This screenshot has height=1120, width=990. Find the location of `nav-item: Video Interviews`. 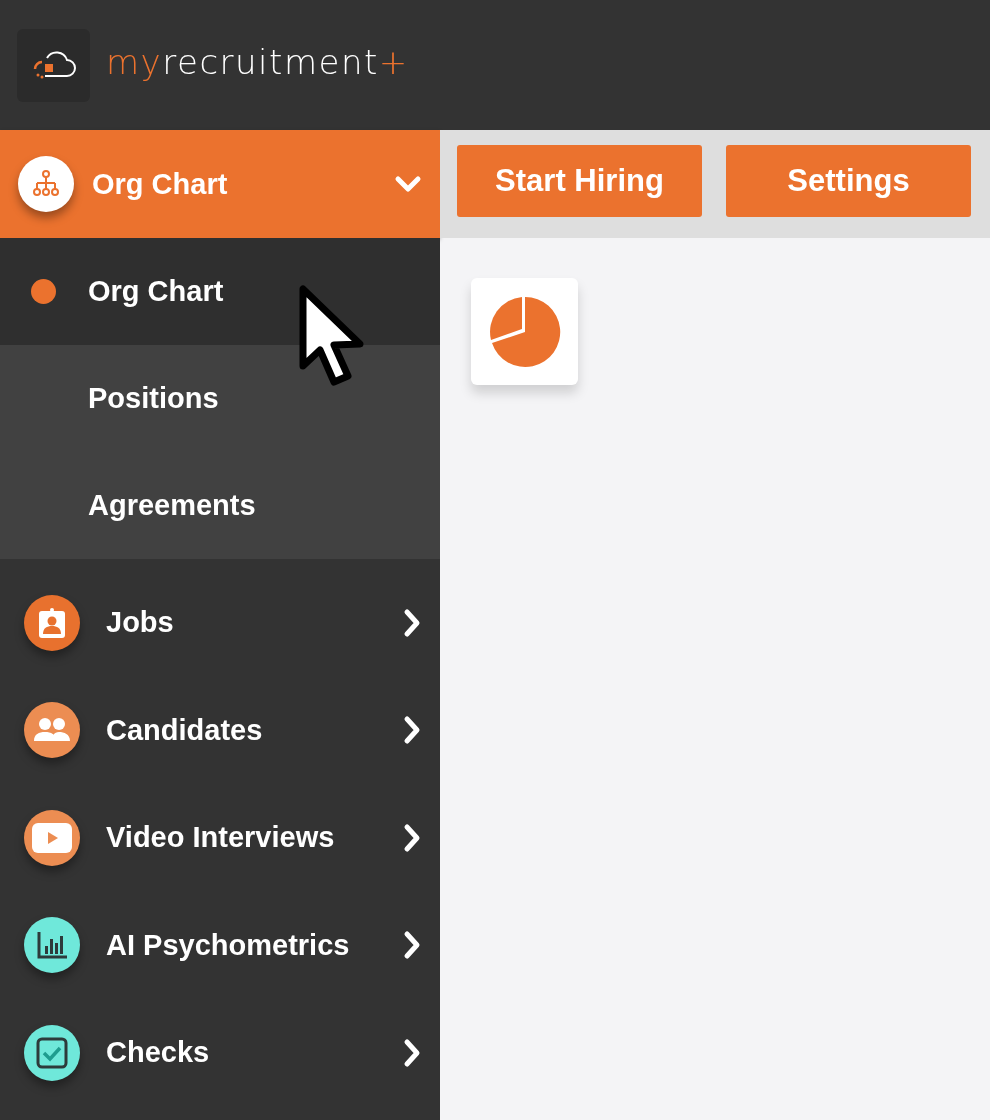

nav-item: Video Interviews is located at coordinates (220, 838).